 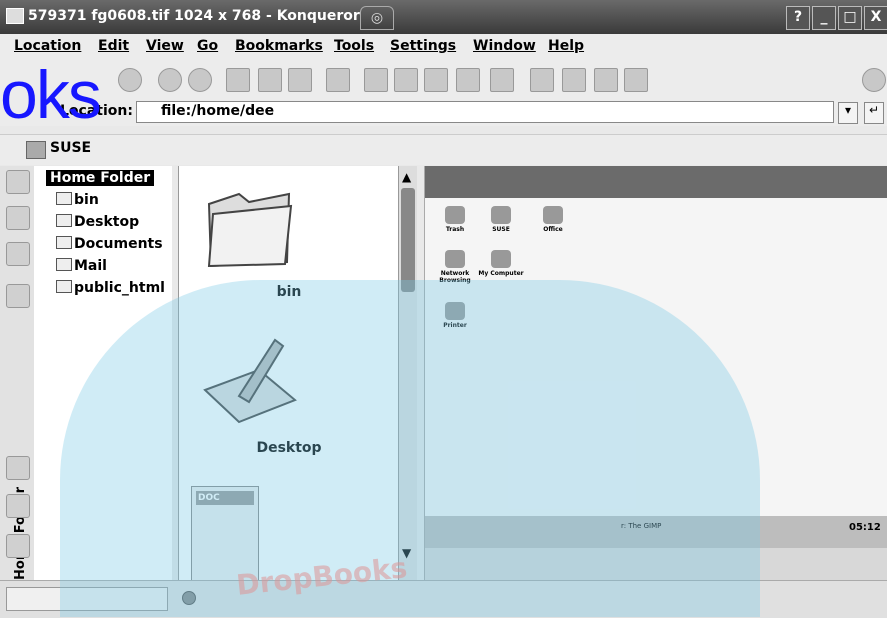 I want to click on back-icon, so click(x=376, y=80).